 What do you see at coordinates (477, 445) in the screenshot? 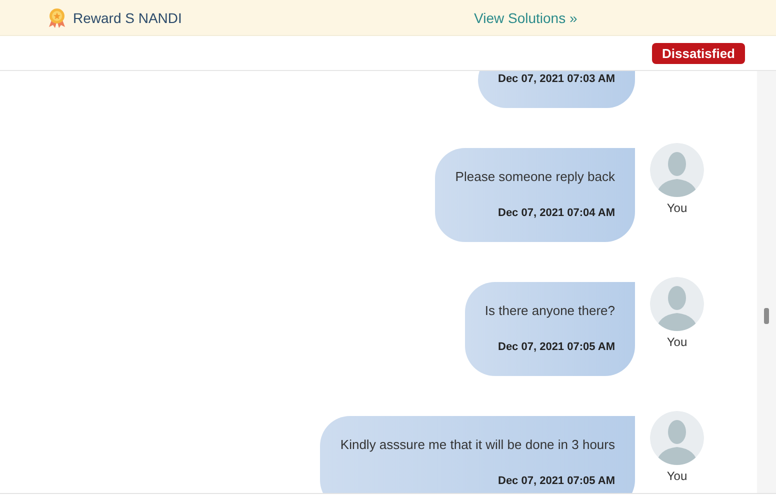
I see `message-text: Kindly asssure me that it will be done in 3 hours` at bounding box center [477, 445].